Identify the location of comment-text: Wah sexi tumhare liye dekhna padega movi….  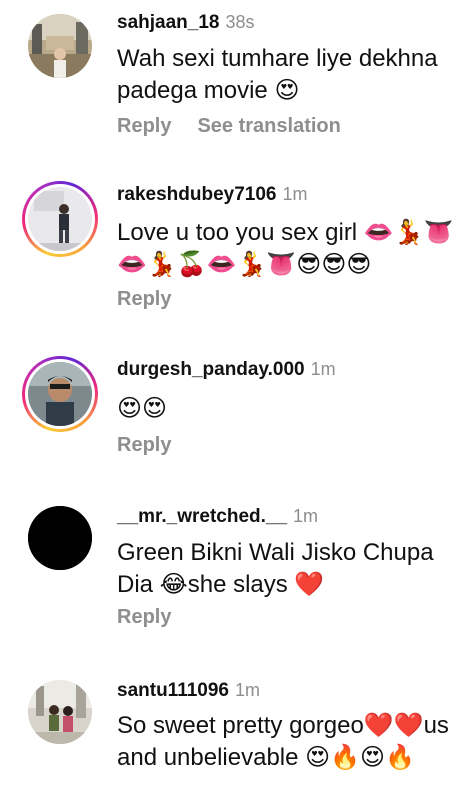
(277, 74).